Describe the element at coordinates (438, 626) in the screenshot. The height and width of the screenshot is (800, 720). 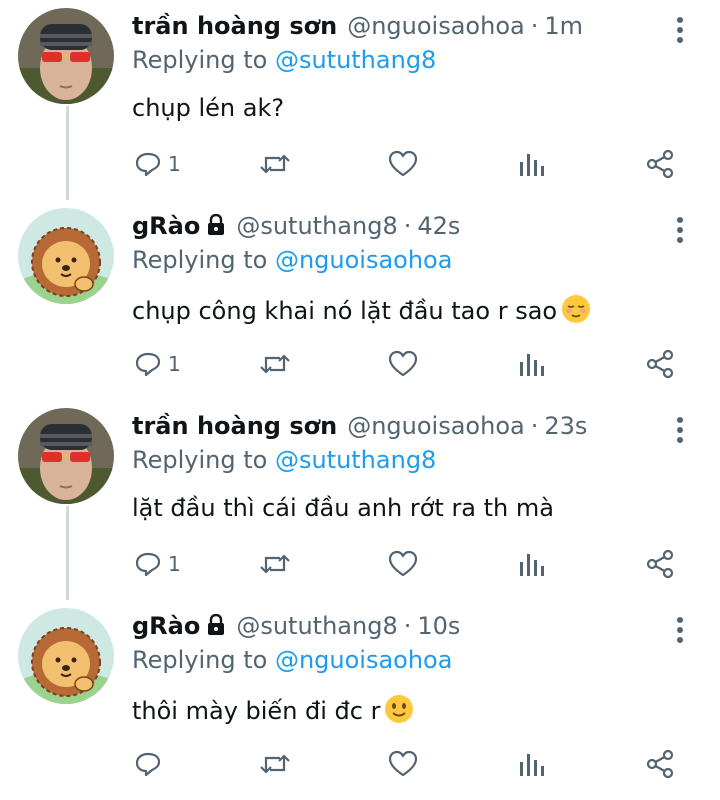
I see `timestamp: 10s` at that location.